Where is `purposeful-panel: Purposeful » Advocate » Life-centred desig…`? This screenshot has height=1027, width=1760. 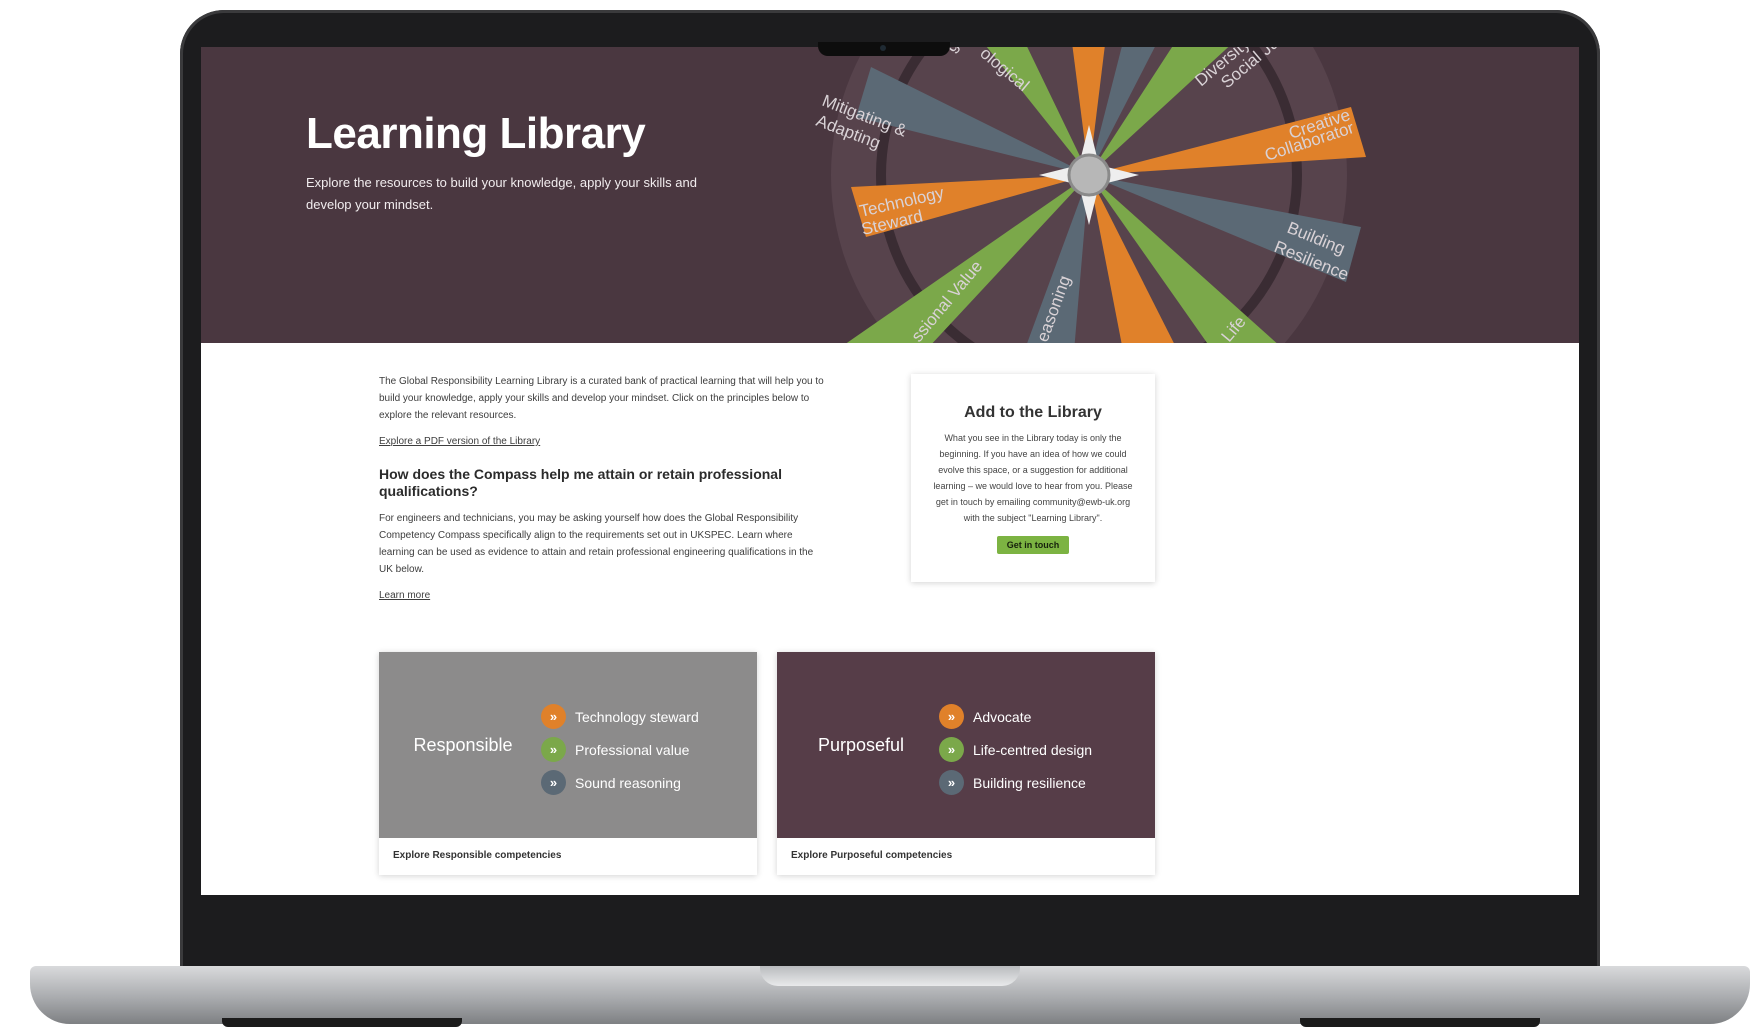
purposeful-panel: Purposeful » Advocate » Life-centred desig… is located at coordinates (966, 745).